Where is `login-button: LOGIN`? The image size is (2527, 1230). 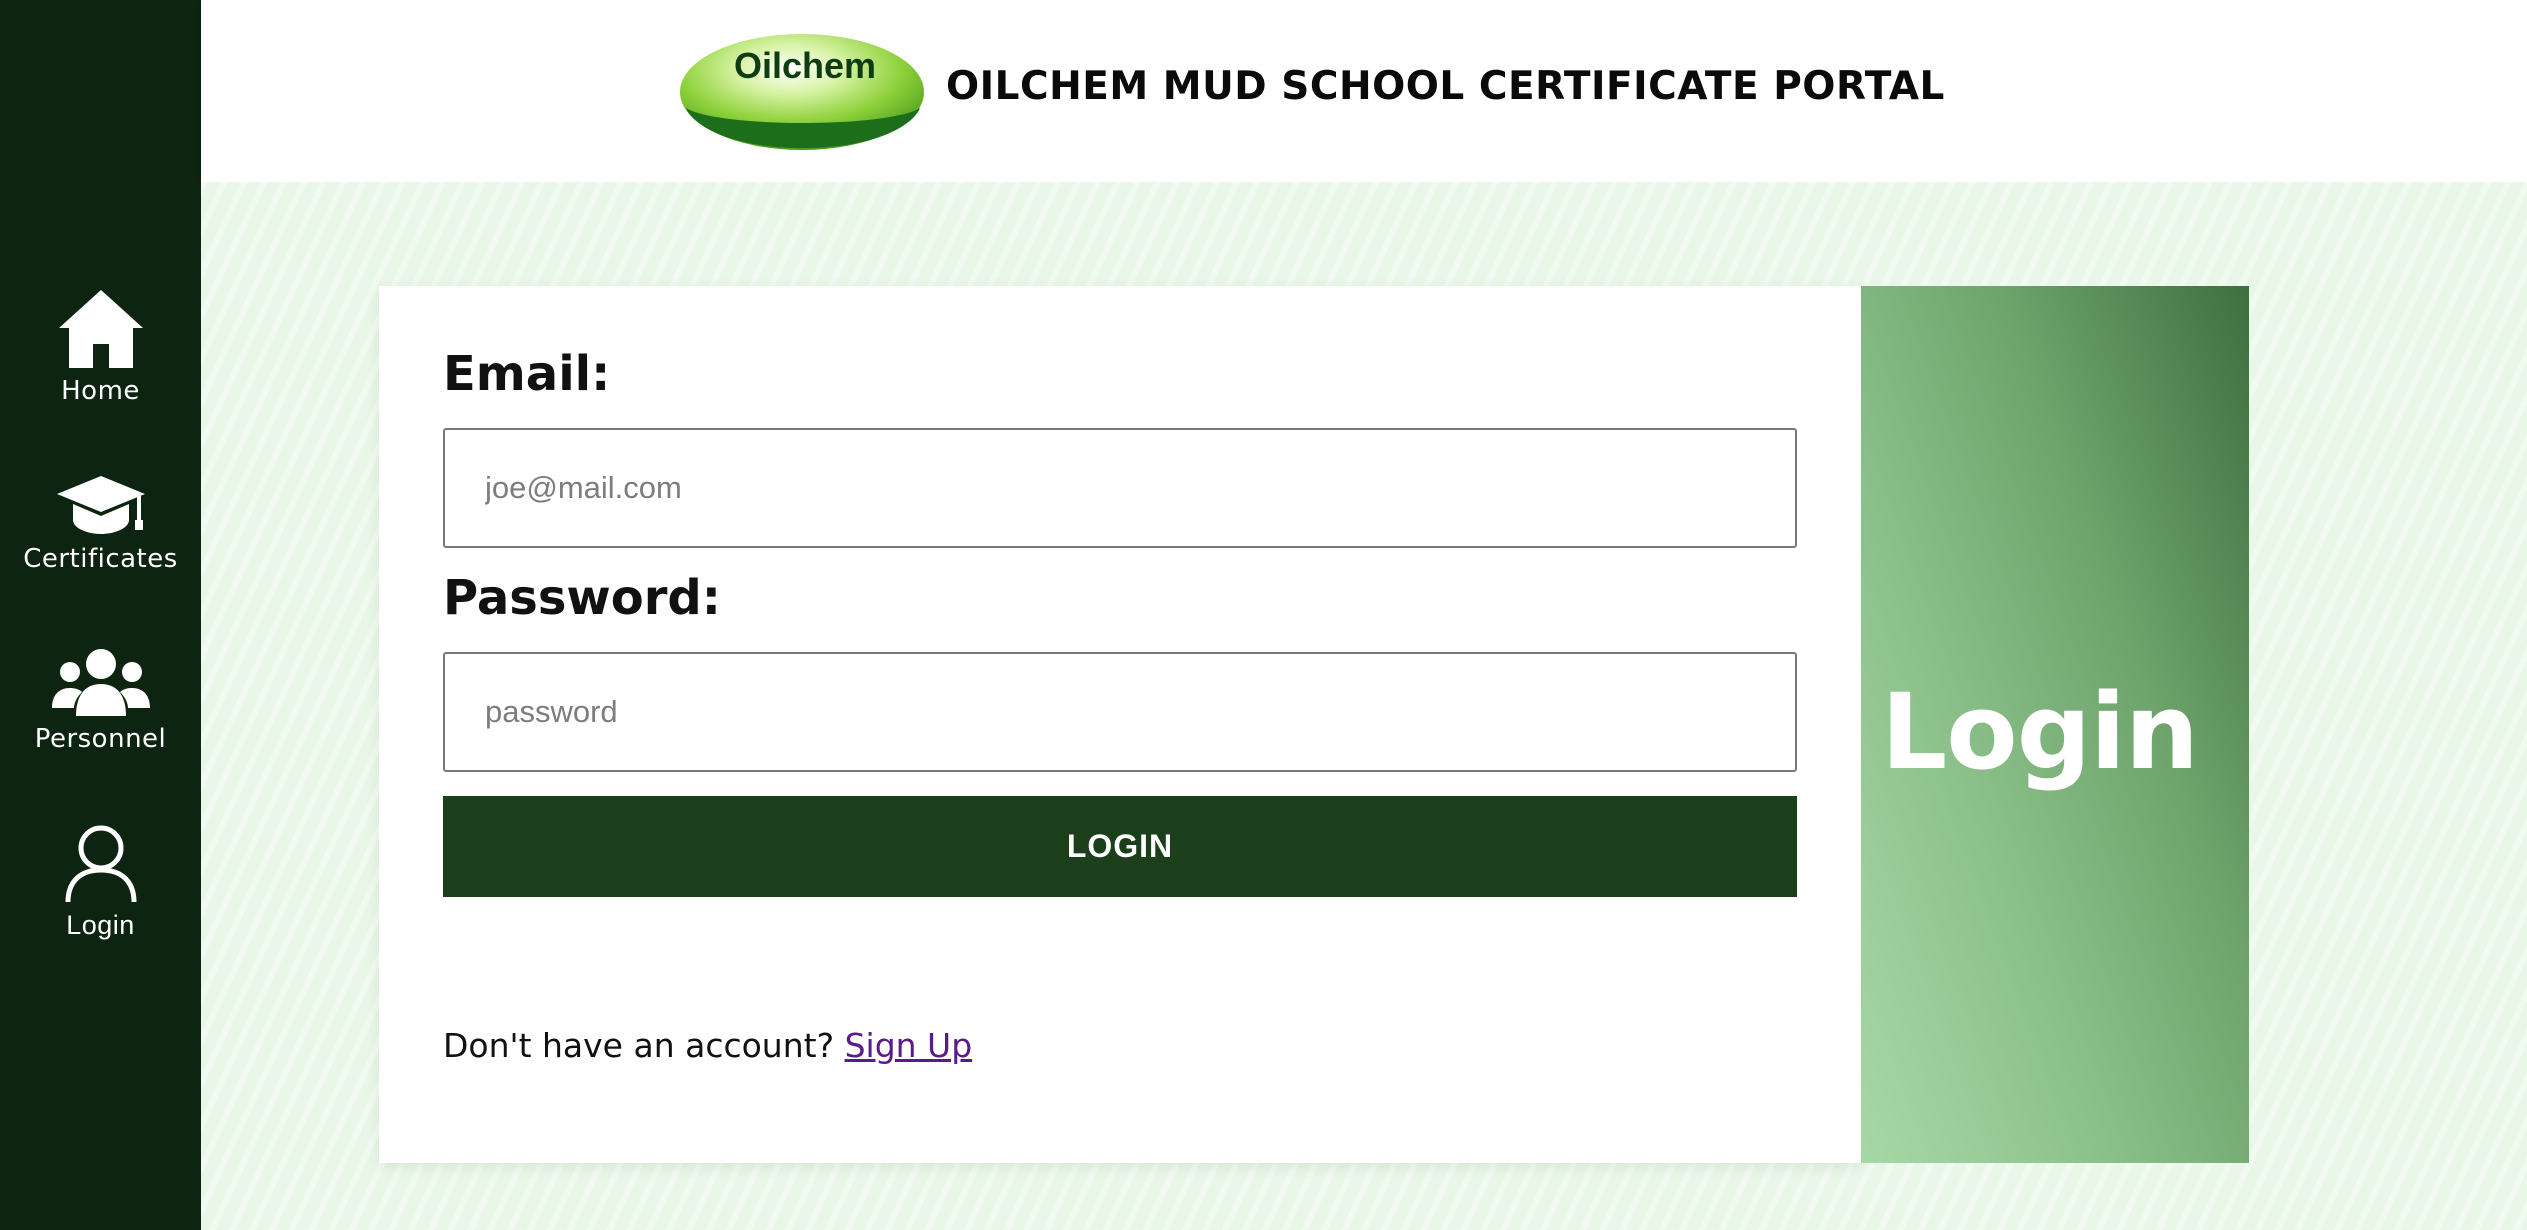
login-button: LOGIN is located at coordinates (1120, 846).